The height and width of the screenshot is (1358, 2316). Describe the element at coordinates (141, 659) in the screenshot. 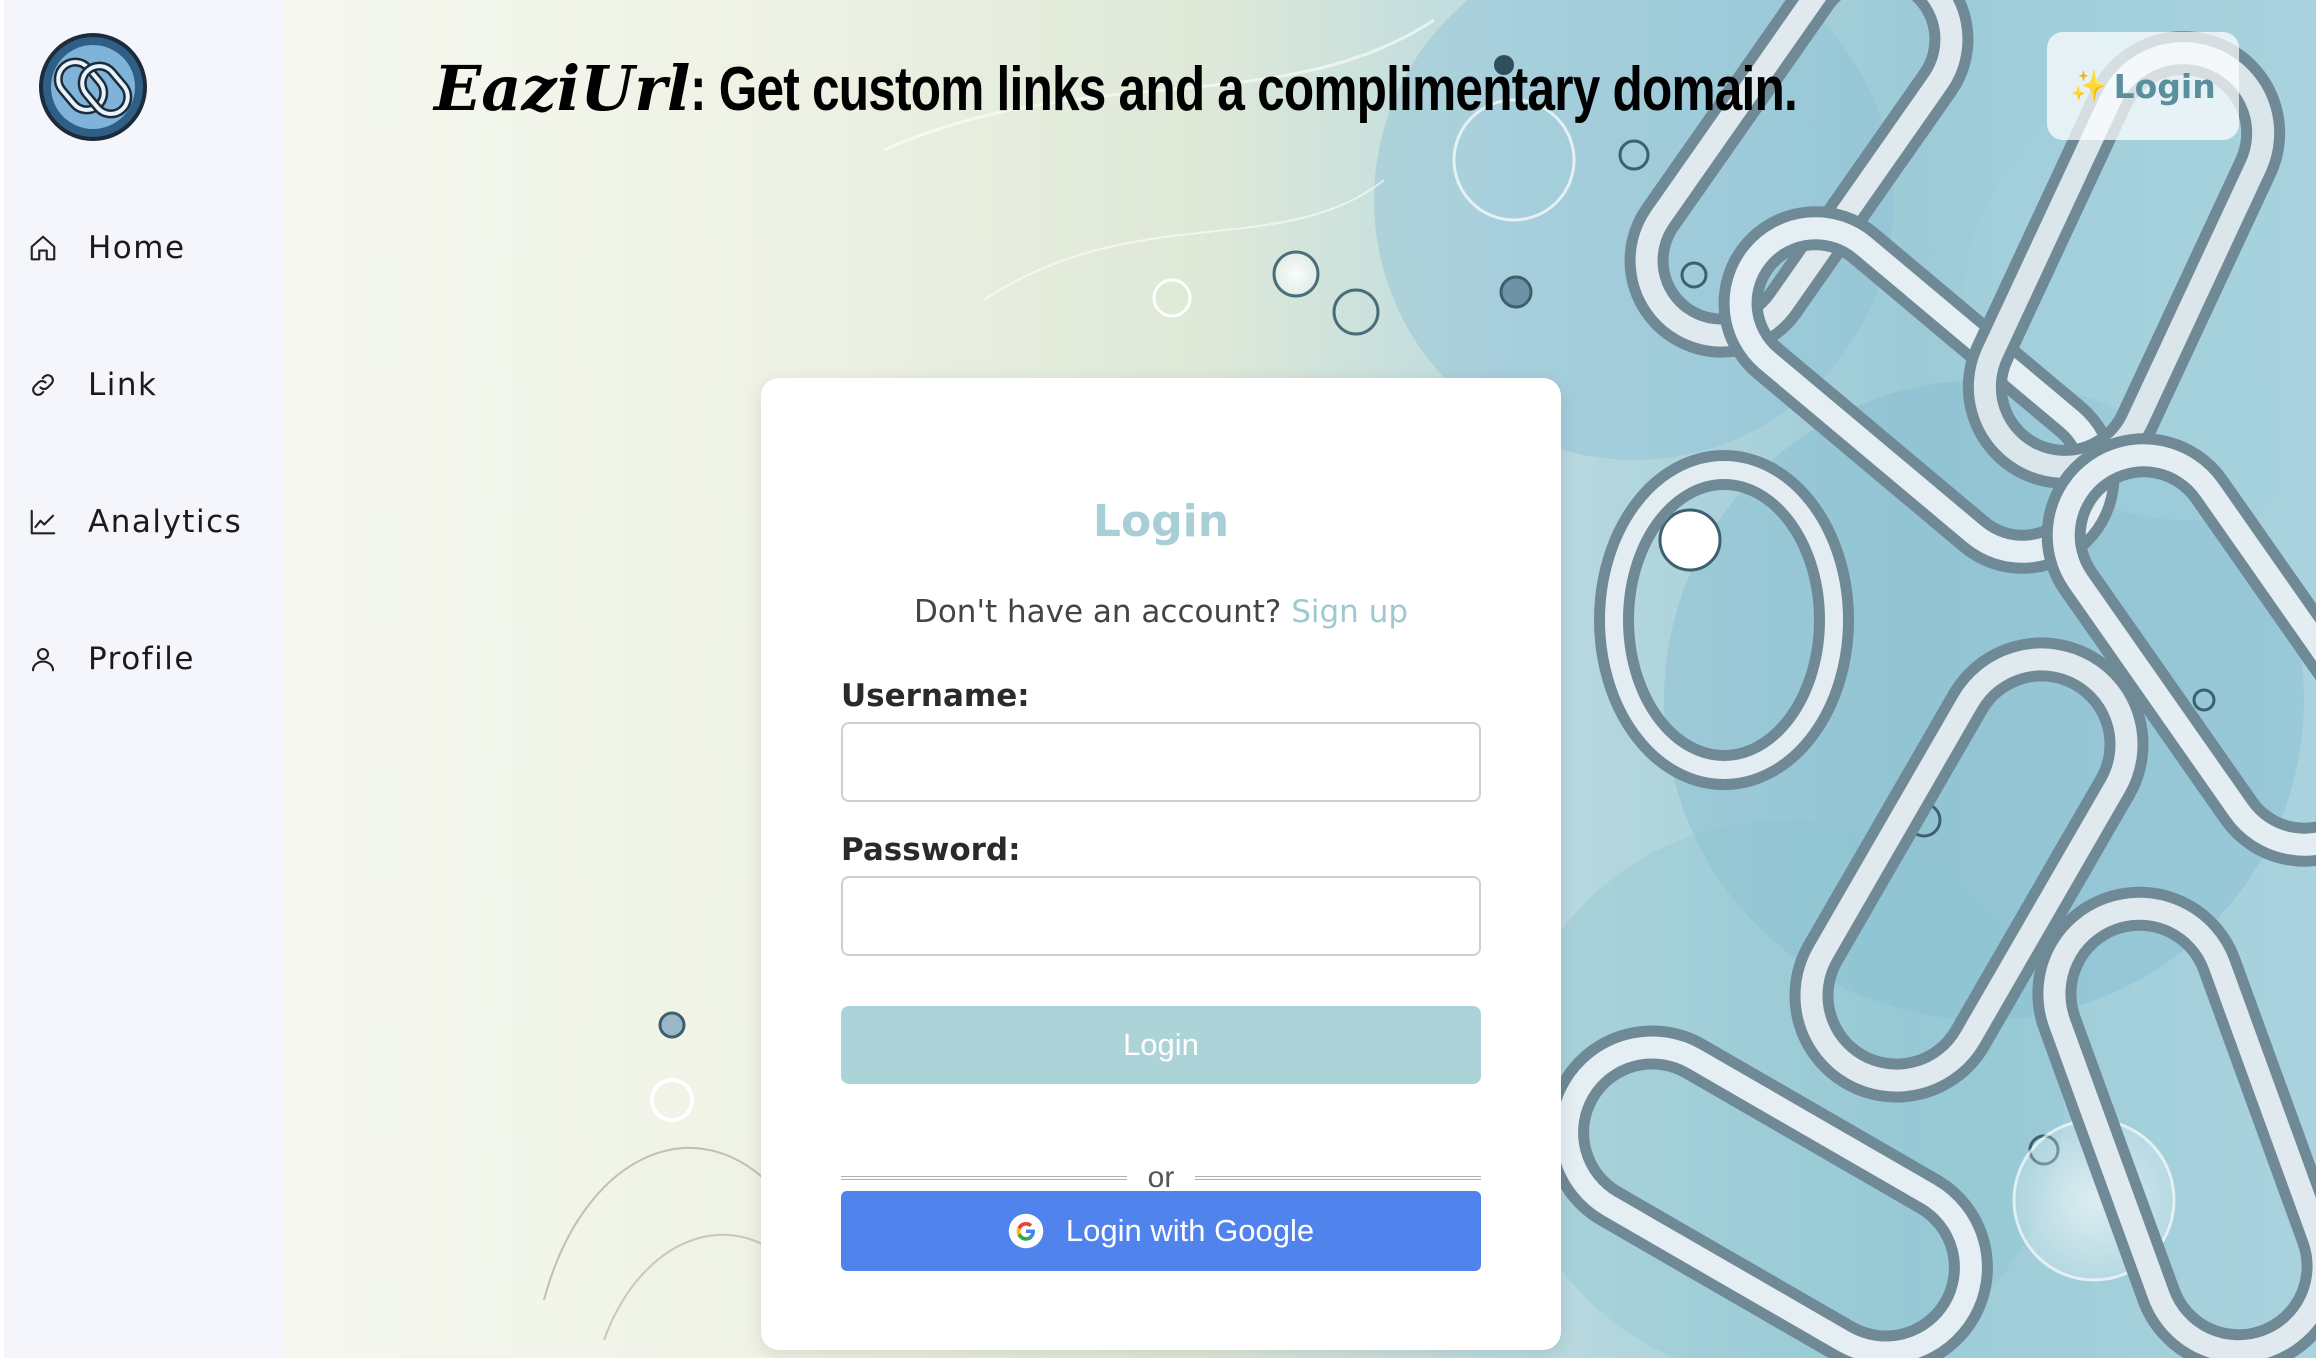

I see `sidebar-item-label: Profile` at that location.